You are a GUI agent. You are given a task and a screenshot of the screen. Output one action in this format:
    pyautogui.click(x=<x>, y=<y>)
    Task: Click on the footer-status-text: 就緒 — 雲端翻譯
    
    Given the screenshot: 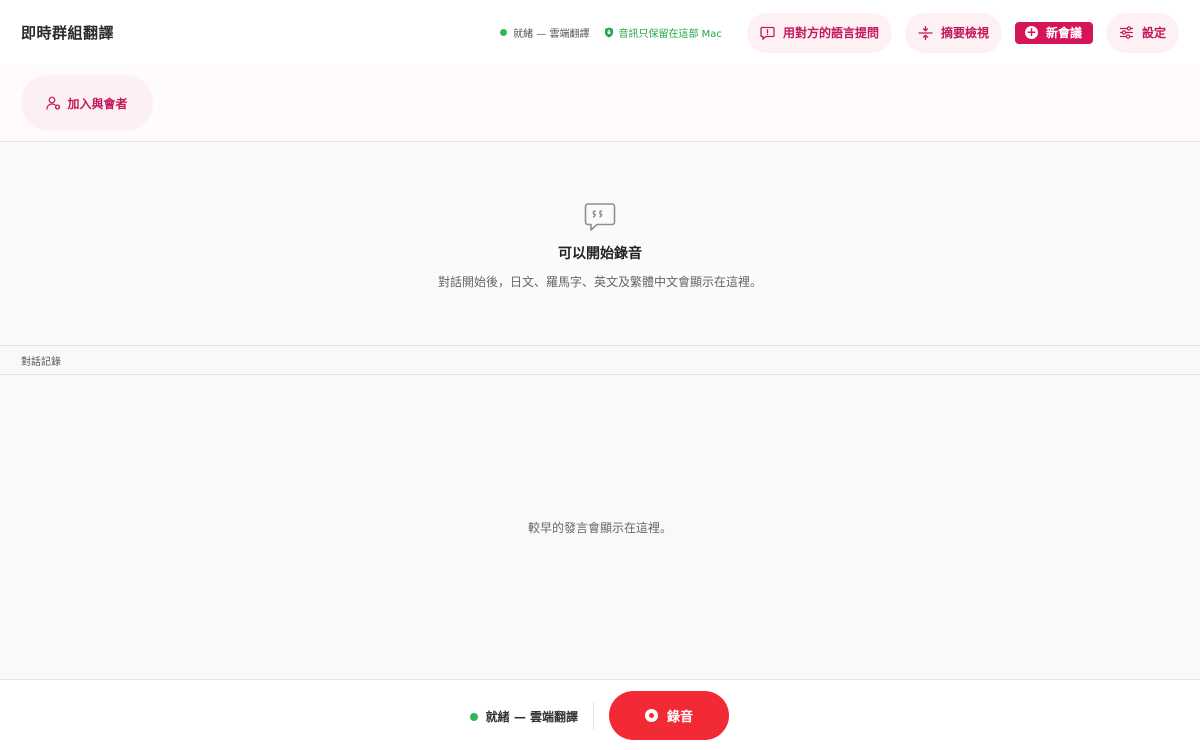 What is the action you would take?
    pyautogui.click(x=531, y=717)
    